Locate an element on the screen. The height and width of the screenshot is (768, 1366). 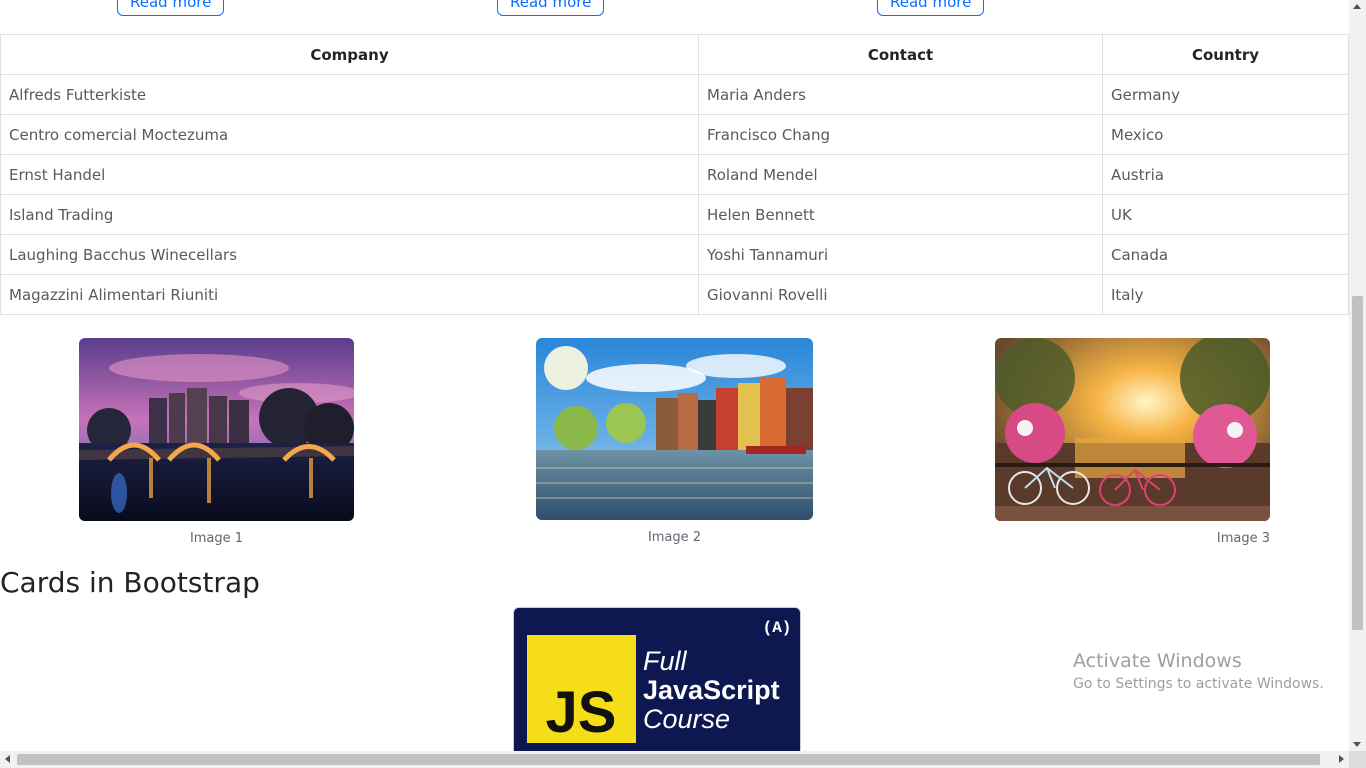
scroll-up-arrow-icon is located at coordinates (1357, 6).